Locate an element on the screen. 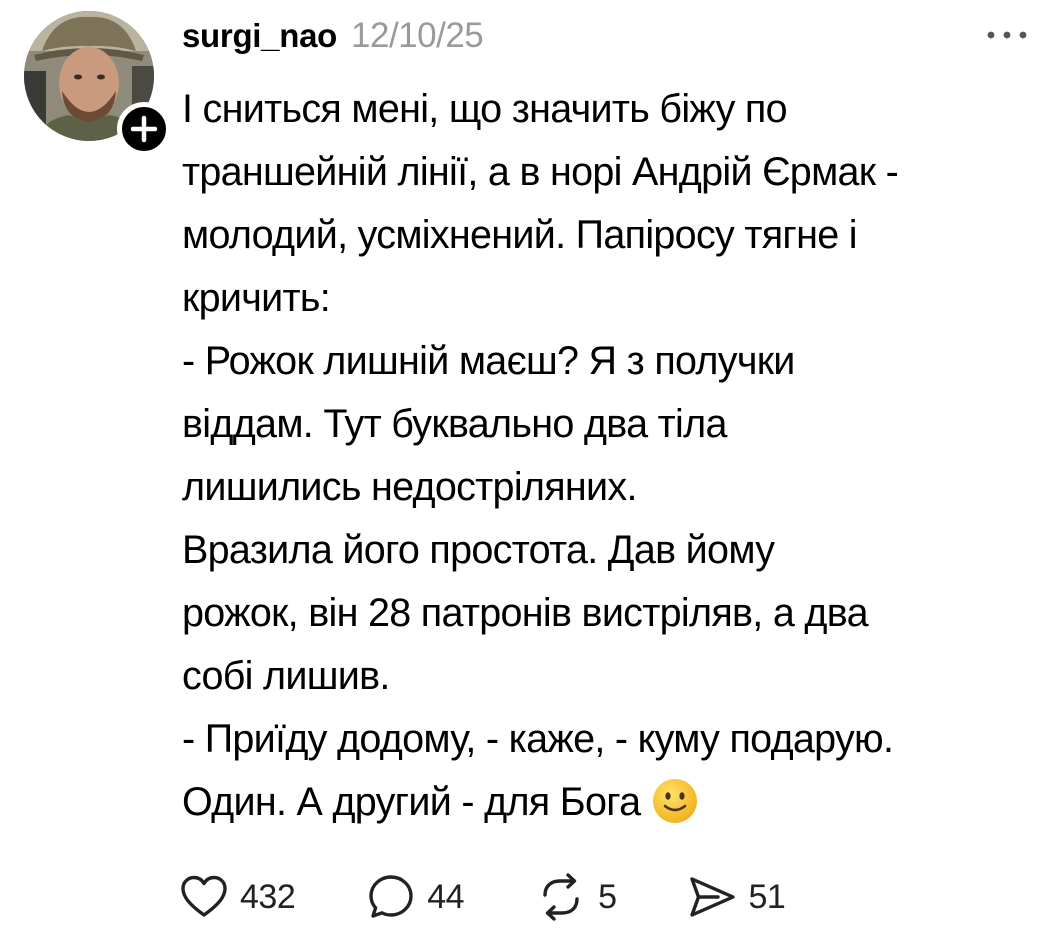 Image resolution: width=1042 pixels, height=941 pixels. post-text-line: - Рожок лишній маєш? Я з получки is located at coordinates (488, 361).